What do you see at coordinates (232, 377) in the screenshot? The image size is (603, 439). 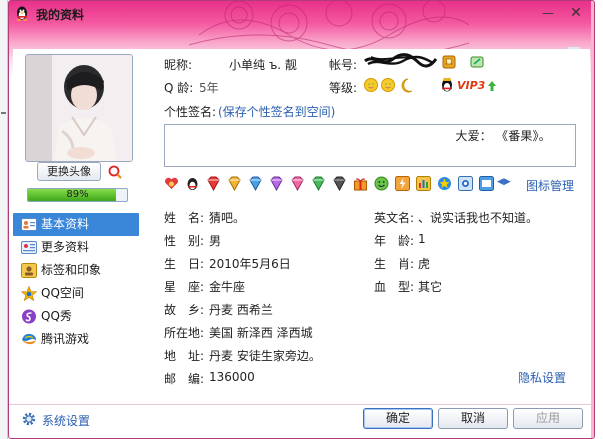 I see `postcode-value: 136000` at bounding box center [232, 377].